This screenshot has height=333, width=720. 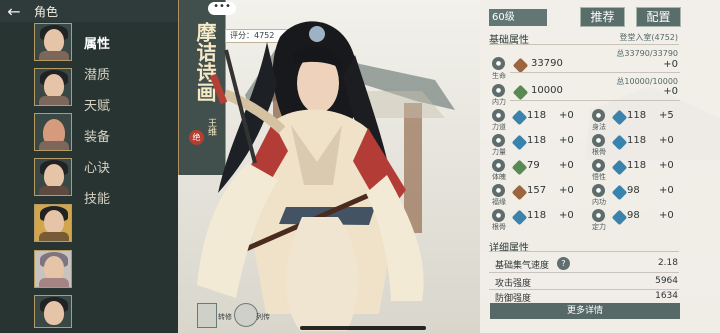 What do you see at coordinates (647, 53) in the screenshot?
I see `life-total: 总33790/33790` at bounding box center [647, 53].